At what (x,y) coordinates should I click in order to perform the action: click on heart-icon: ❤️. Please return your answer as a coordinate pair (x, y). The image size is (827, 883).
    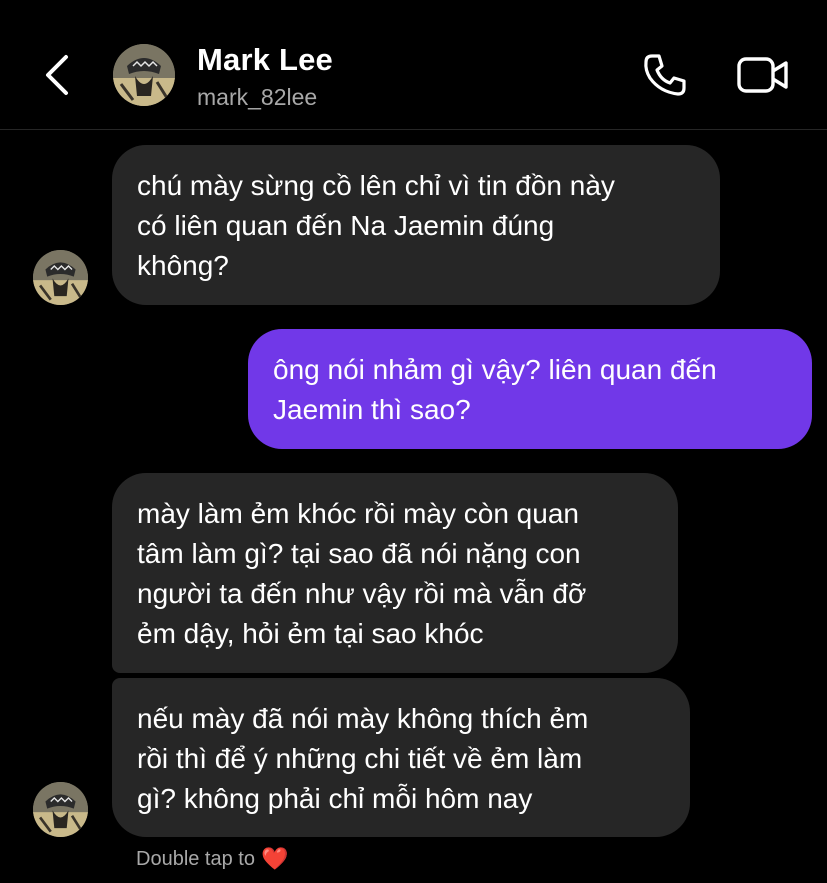
    Looking at the image, I should click on (274, 858).